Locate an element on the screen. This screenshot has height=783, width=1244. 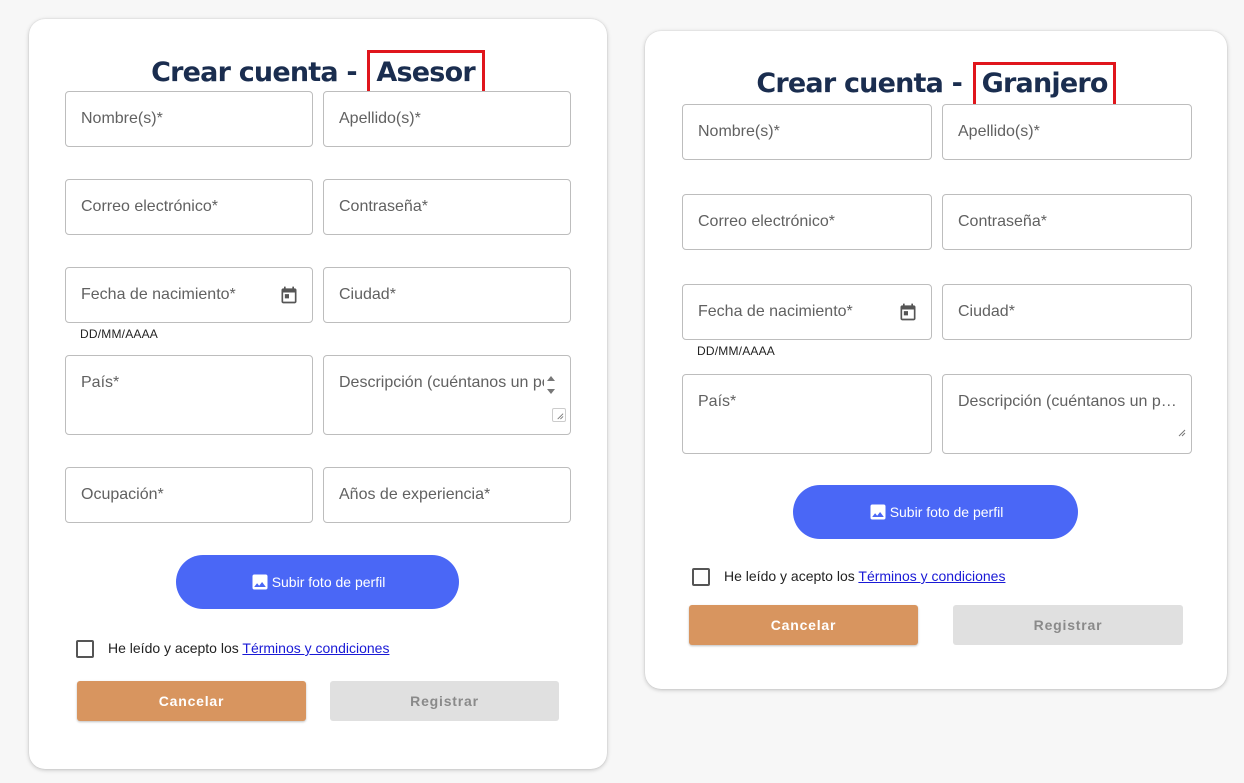
title-role-highlight: Granjero is located at coordinates (1044, 84).